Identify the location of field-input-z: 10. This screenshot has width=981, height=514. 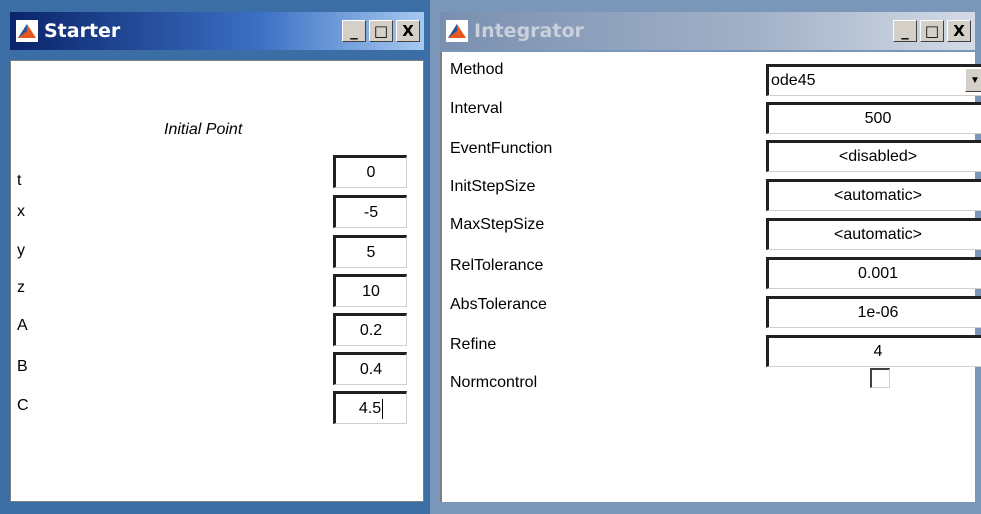
(370, 290).